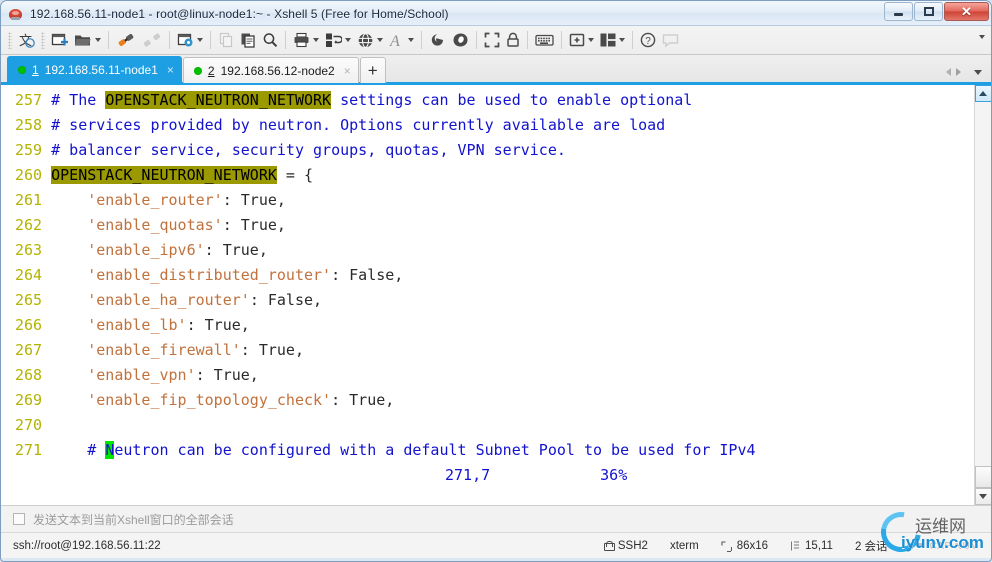 This screenshot has width=992, height=562. I want to click on terminal-text: 'enable_fip_topology_check', so click(209, 400).